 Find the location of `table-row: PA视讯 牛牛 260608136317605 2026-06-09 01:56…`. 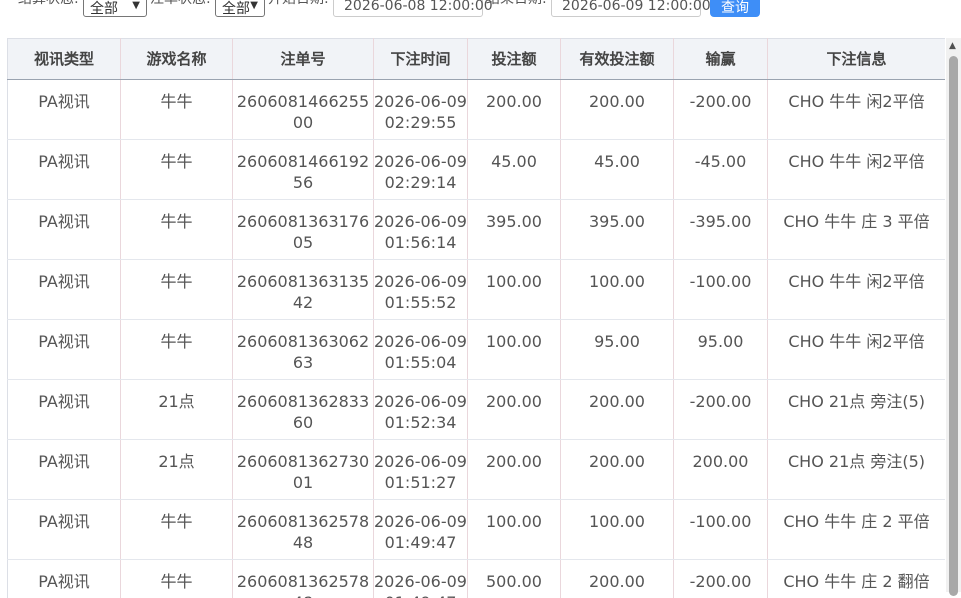

table-row: PA视讯 牛牛 260608136317605 2026-06-09 01:56… is located at coordinates (477, 230).